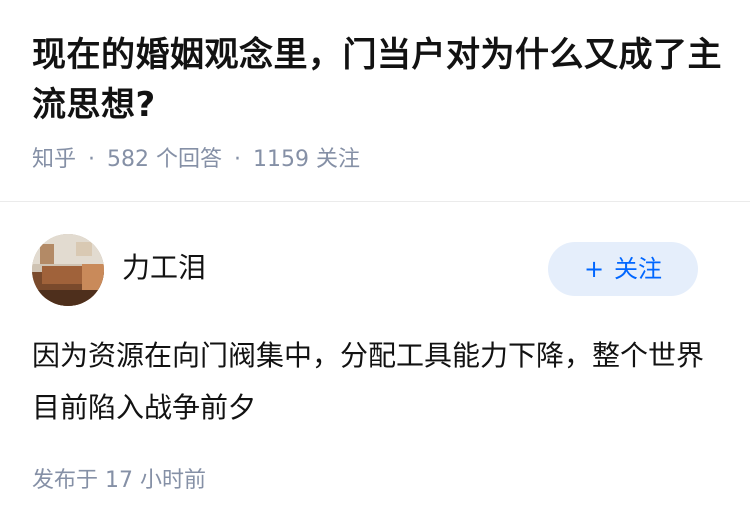 The image size is (750, 532). What do you see at coordinates (306, 159) in the screenshot?
I see `follower-count: 1159 关注` at bounding box center [306, 159].